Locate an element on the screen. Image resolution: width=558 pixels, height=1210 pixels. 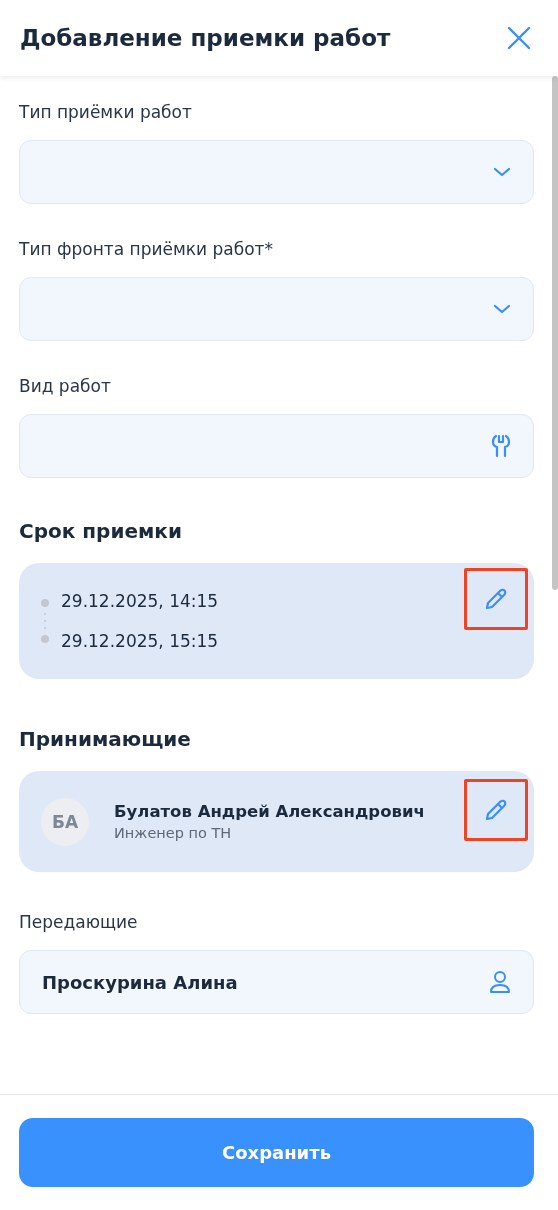
timeline-drawing is located at coordinates (45, 621).